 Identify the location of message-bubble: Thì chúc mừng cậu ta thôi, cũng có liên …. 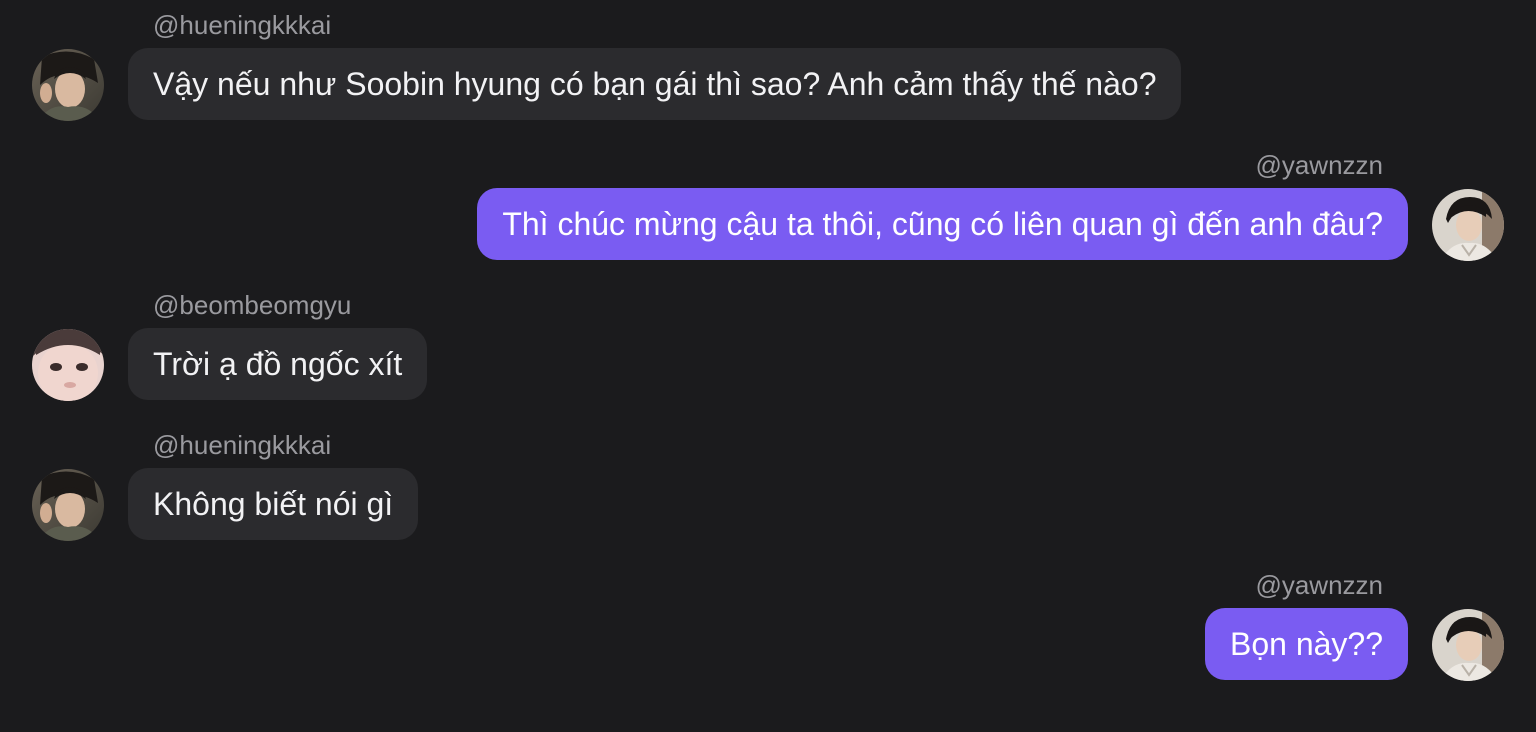
(942, 224).